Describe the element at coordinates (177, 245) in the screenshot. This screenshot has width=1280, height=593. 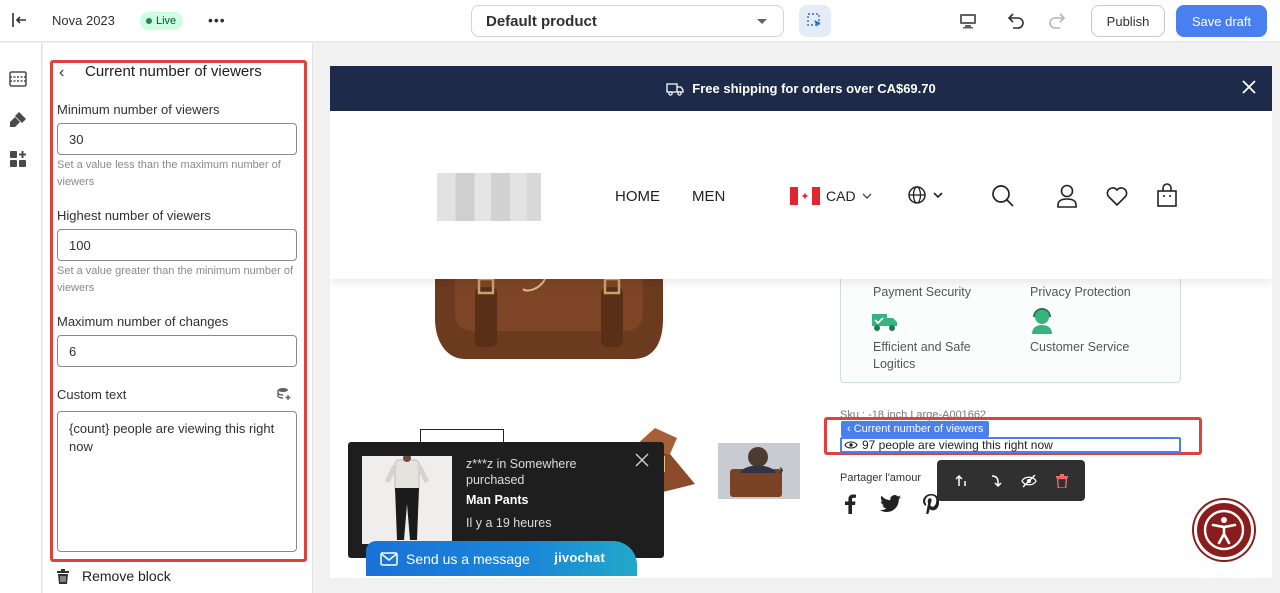
I see `max-viewers-input: 100` at that location.